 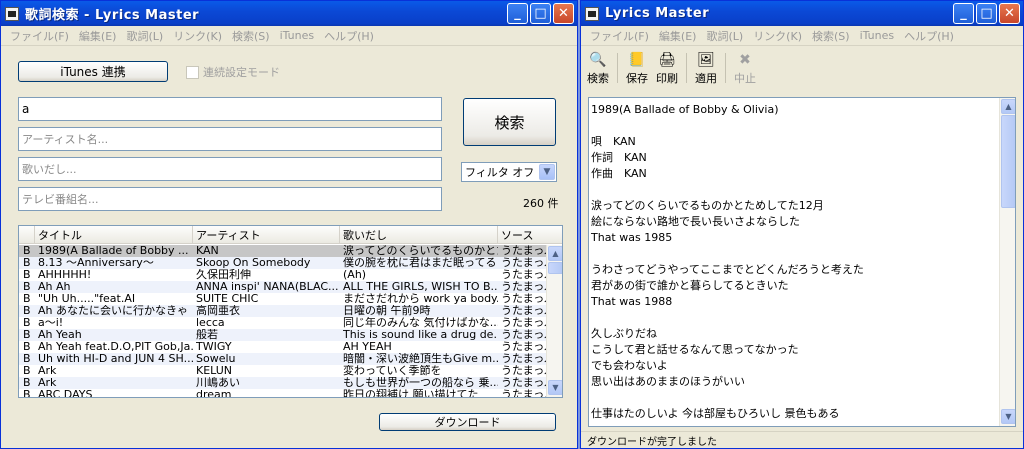 I want to click on lyrics-line: 1989(A Ballade of Bobby & Olivia), so click(x=685, y=109).